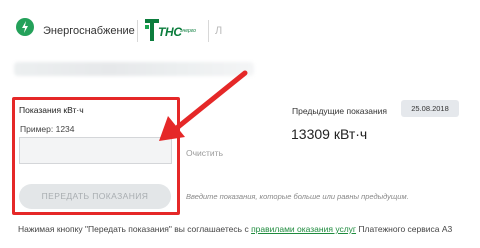 The width and height of the screenshot is (480, 248). Describe the element at coordinates (47, 129) in the screenshot. I see `readings-example: Пример: 1234` at that location.